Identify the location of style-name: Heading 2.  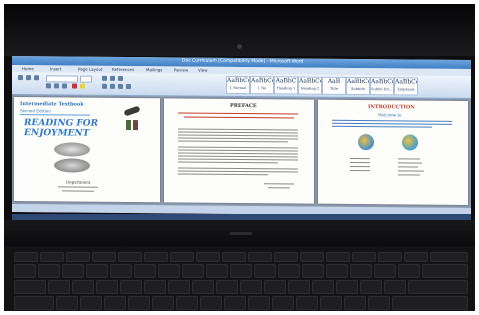
(310, 88).